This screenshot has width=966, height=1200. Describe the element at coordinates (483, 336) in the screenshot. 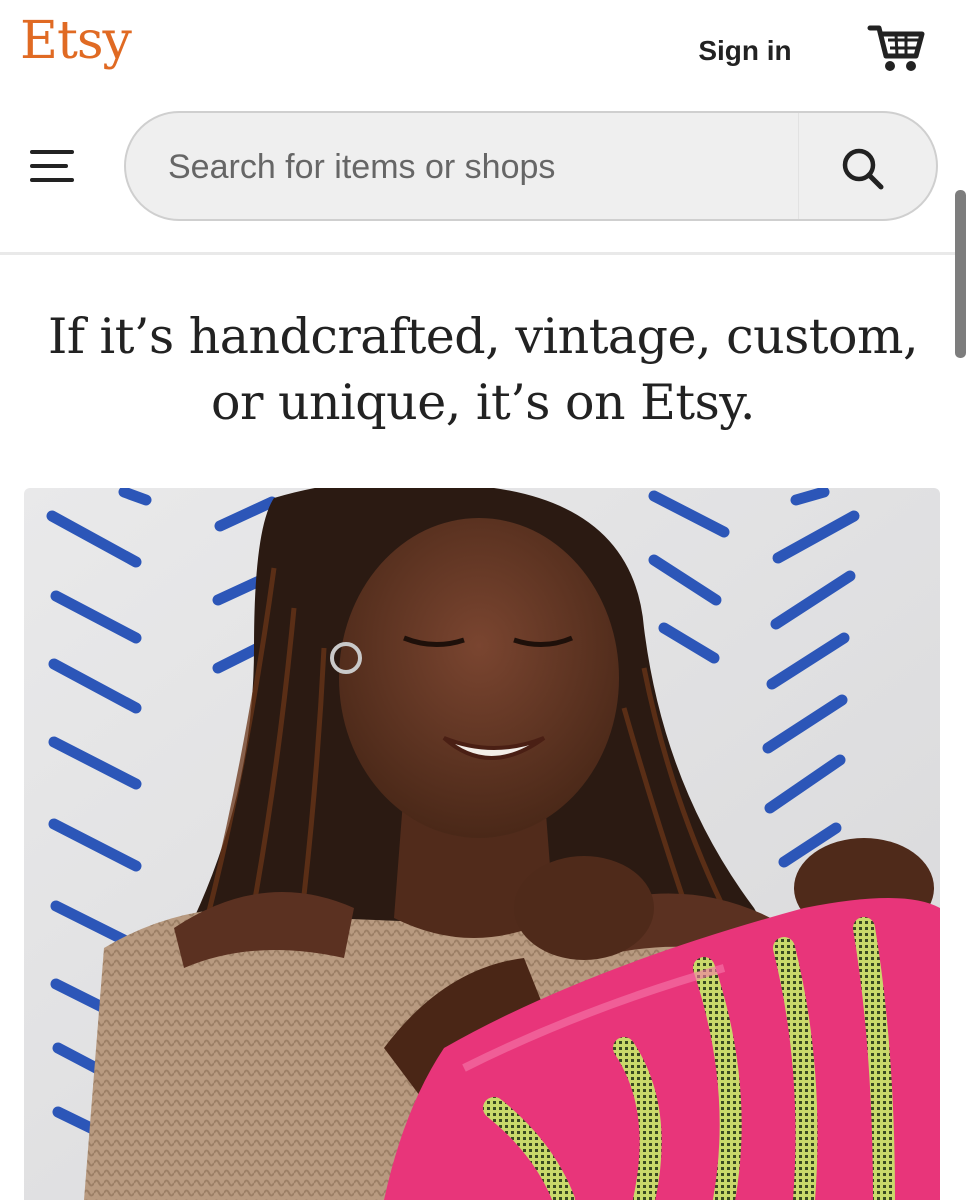

I see `hero-headline-line-1: If it’s handcrafted, vintage, custom,` at that location.